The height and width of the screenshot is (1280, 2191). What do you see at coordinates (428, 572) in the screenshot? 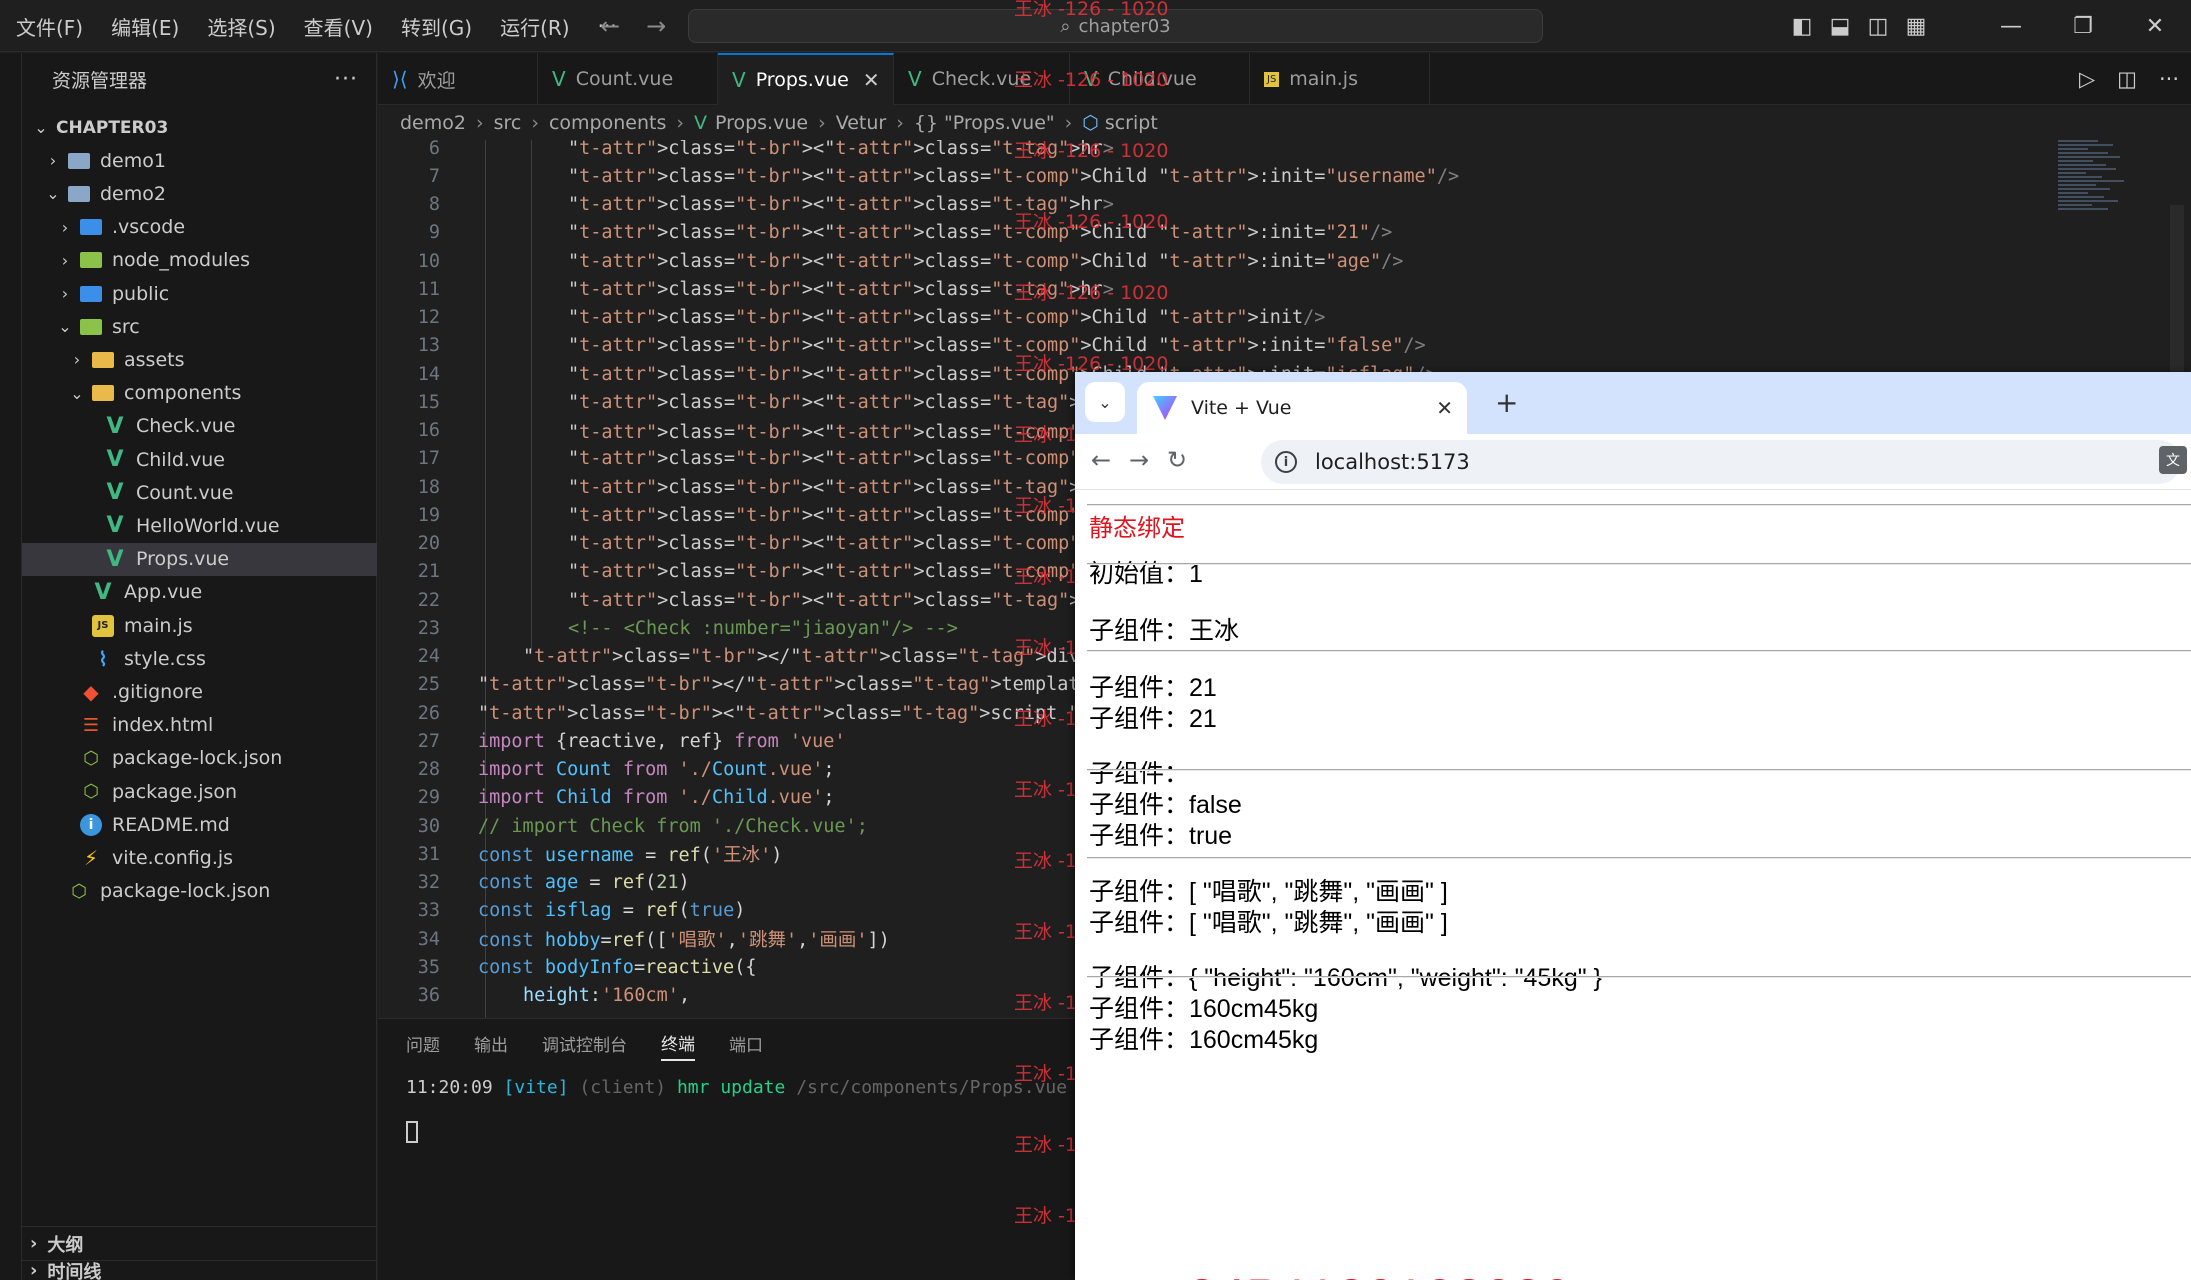
I see `line-number: 21` at bounding box center [428, 572].